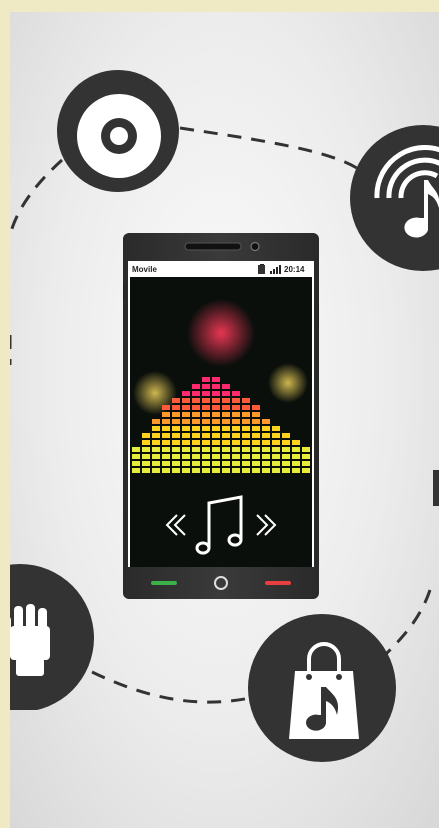 Image resolution: width=439 pixels, height=828 pixels. I want to click on battery-icon, so click(263, 269).